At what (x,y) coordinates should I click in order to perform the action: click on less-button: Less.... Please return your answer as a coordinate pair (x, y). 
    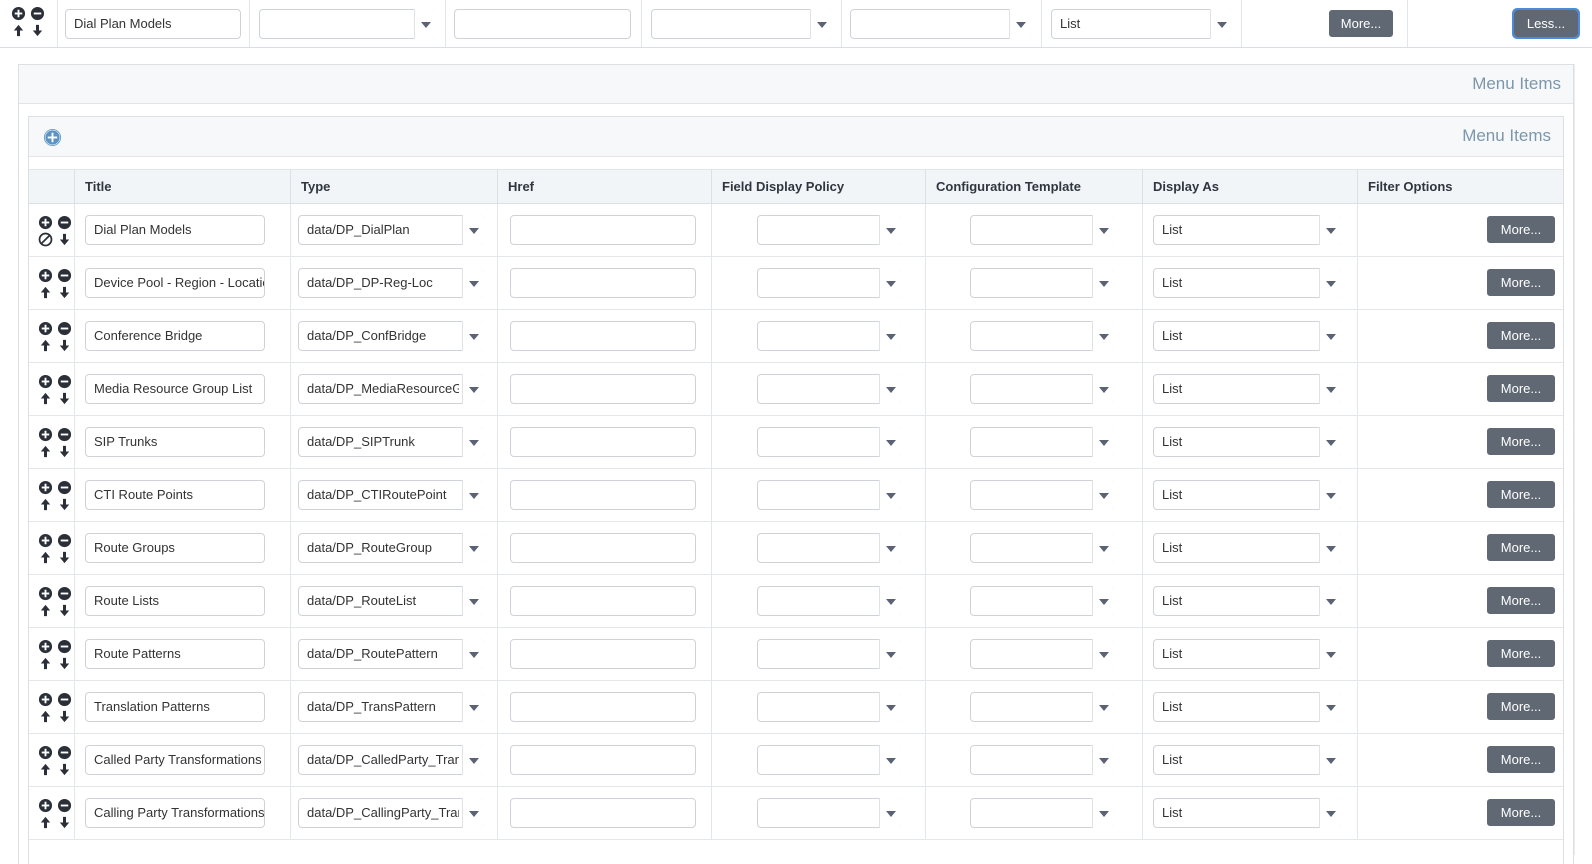
    Looking at the image, I should click on (1546, 23).